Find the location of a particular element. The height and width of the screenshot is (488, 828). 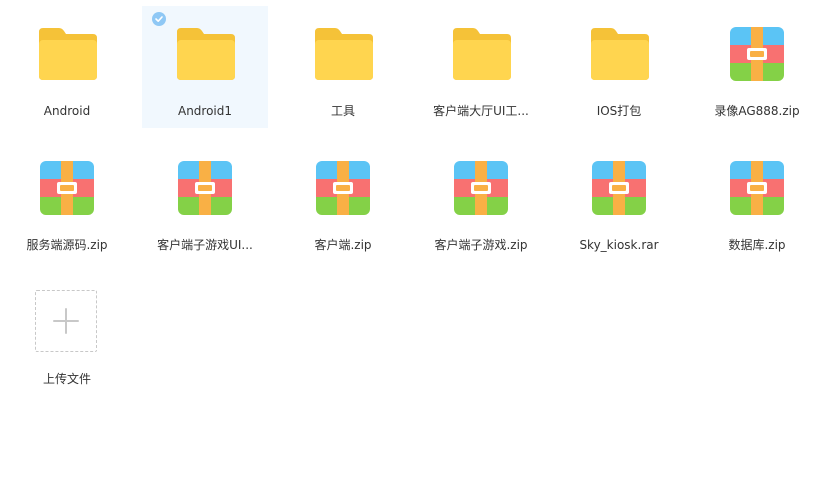

file-name: 工具 is located at coordinates (342, 111).